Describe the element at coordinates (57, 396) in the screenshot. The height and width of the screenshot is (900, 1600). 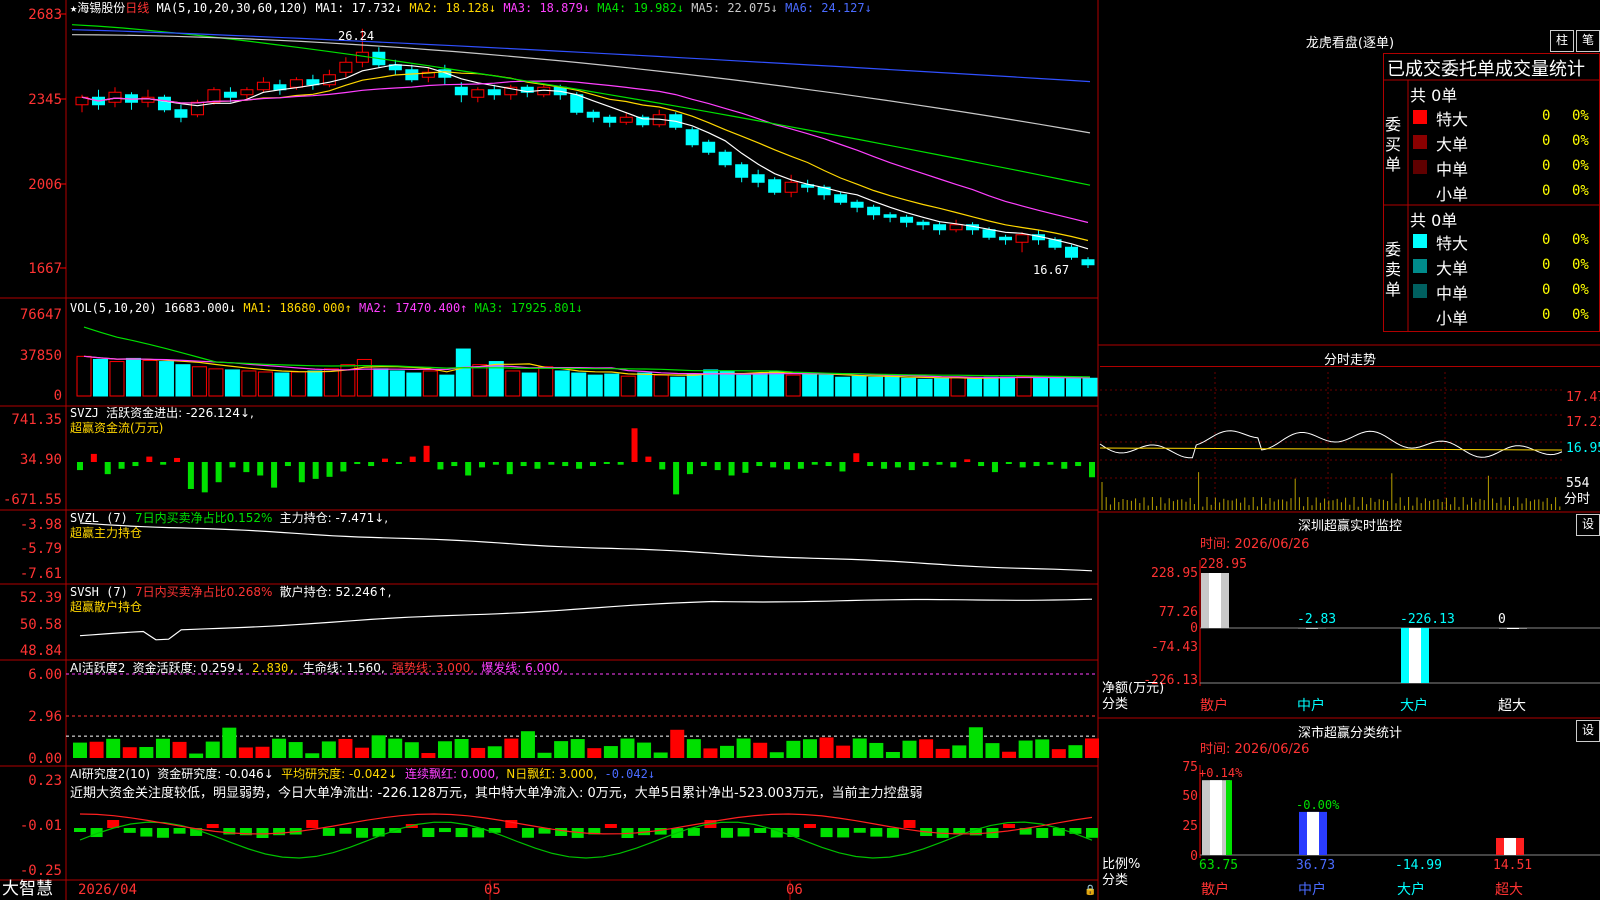
I see `vol-axis-label: 0` at that location.